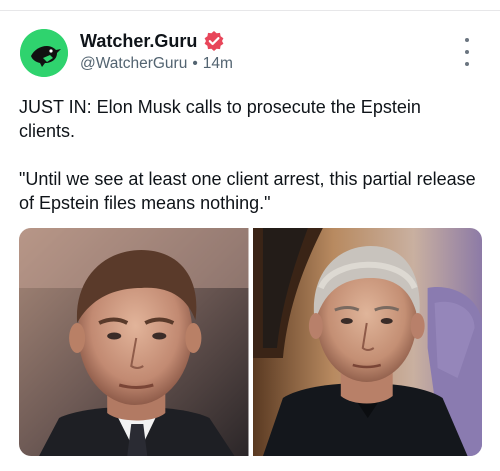  I want to click on post-header: Watcher.Guru @WatcherGuru • 14m, so click(156, 51).